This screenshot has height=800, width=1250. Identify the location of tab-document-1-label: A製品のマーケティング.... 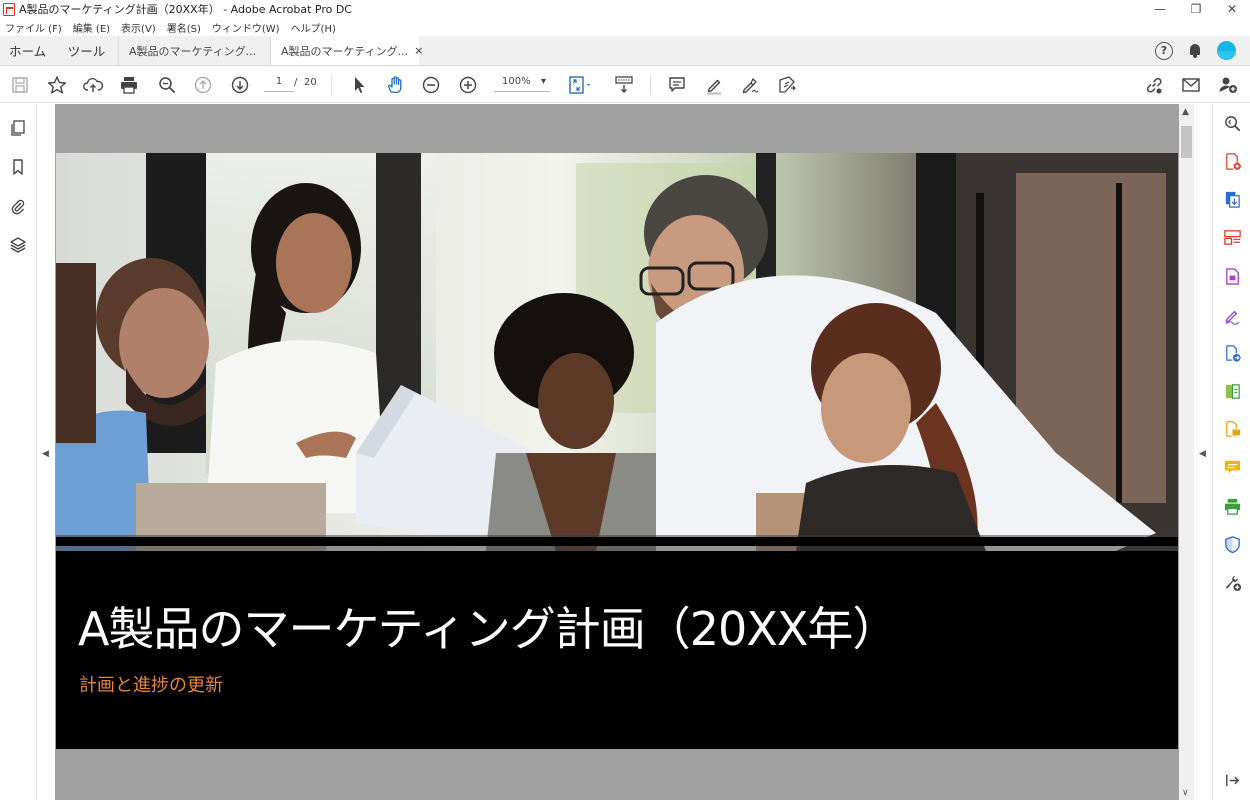
(193, 51).